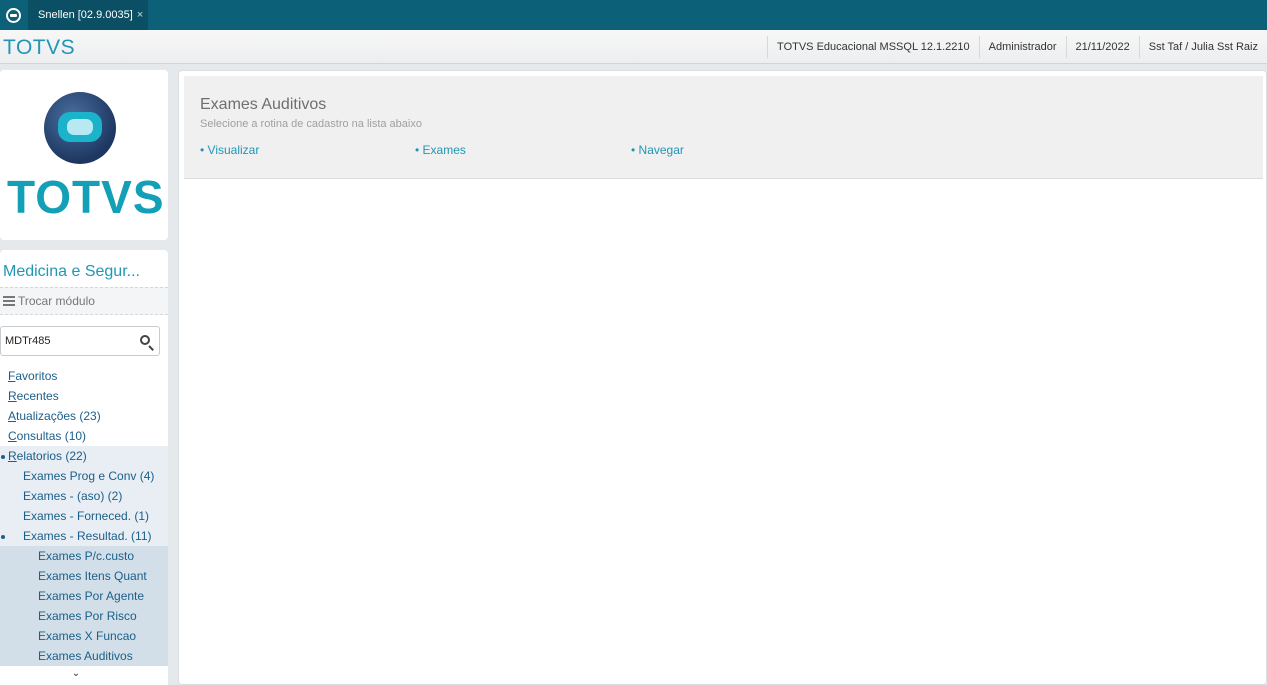 This screenshot has width=1267, height=685. What do you see at coordinates (873, 46) in the screenshot?
I see `environment-label: TOTVS Educacional MSSQL 12.1.2210` at bounding box center [873, 46].